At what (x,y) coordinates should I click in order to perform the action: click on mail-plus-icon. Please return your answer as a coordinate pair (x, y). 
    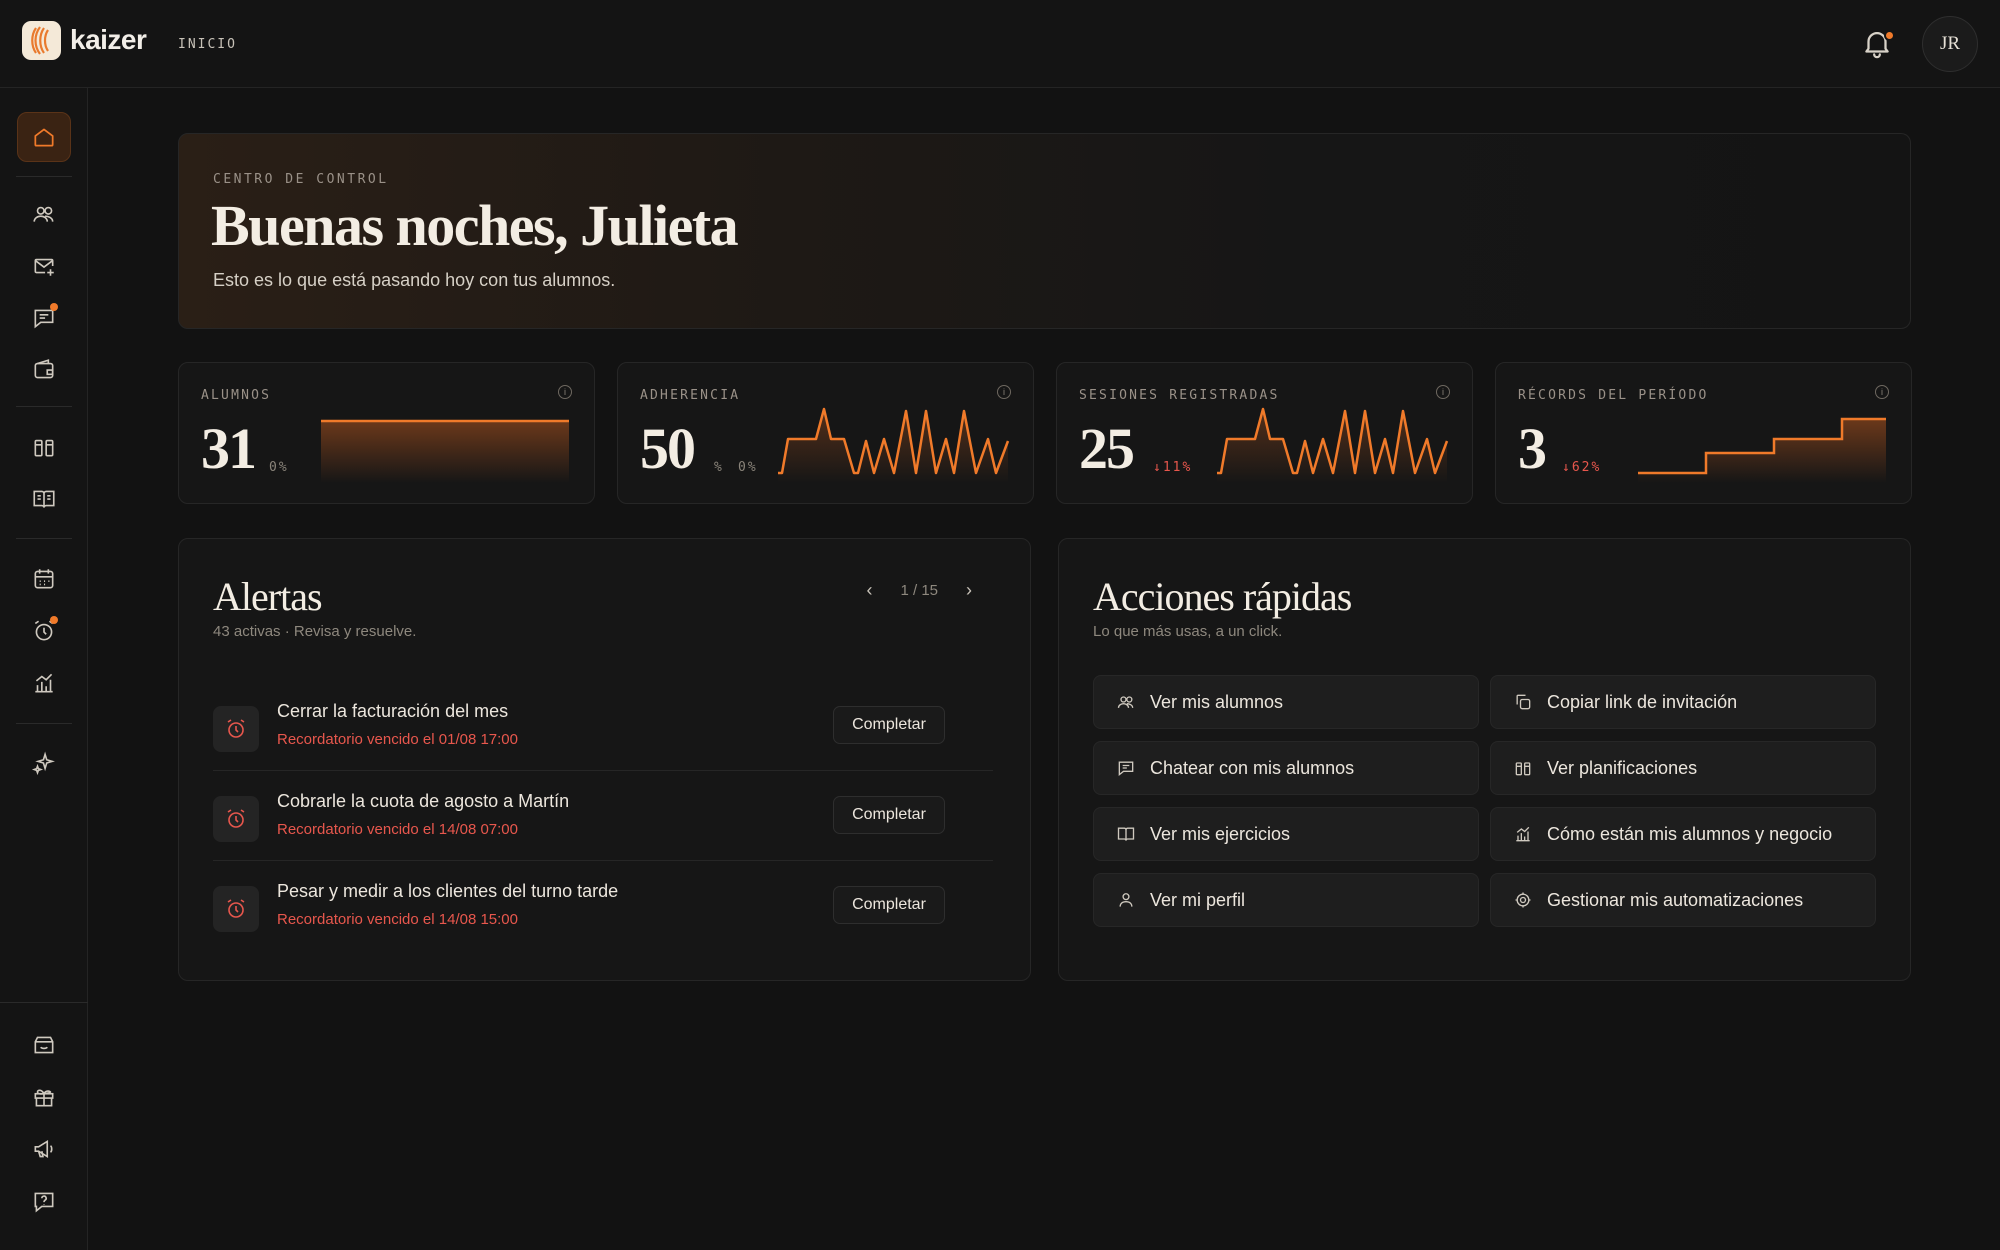
    Looking at the image, I should click on (44, 266).